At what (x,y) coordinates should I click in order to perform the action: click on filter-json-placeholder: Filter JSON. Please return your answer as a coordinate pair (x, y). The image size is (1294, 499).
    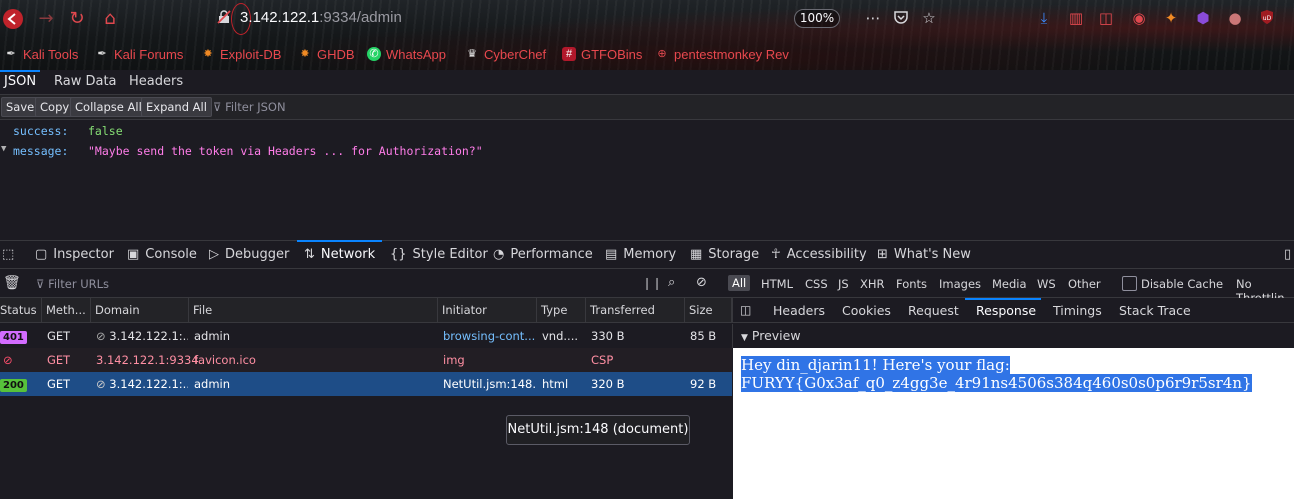
    Looking at the image, I should click on (255, 107).